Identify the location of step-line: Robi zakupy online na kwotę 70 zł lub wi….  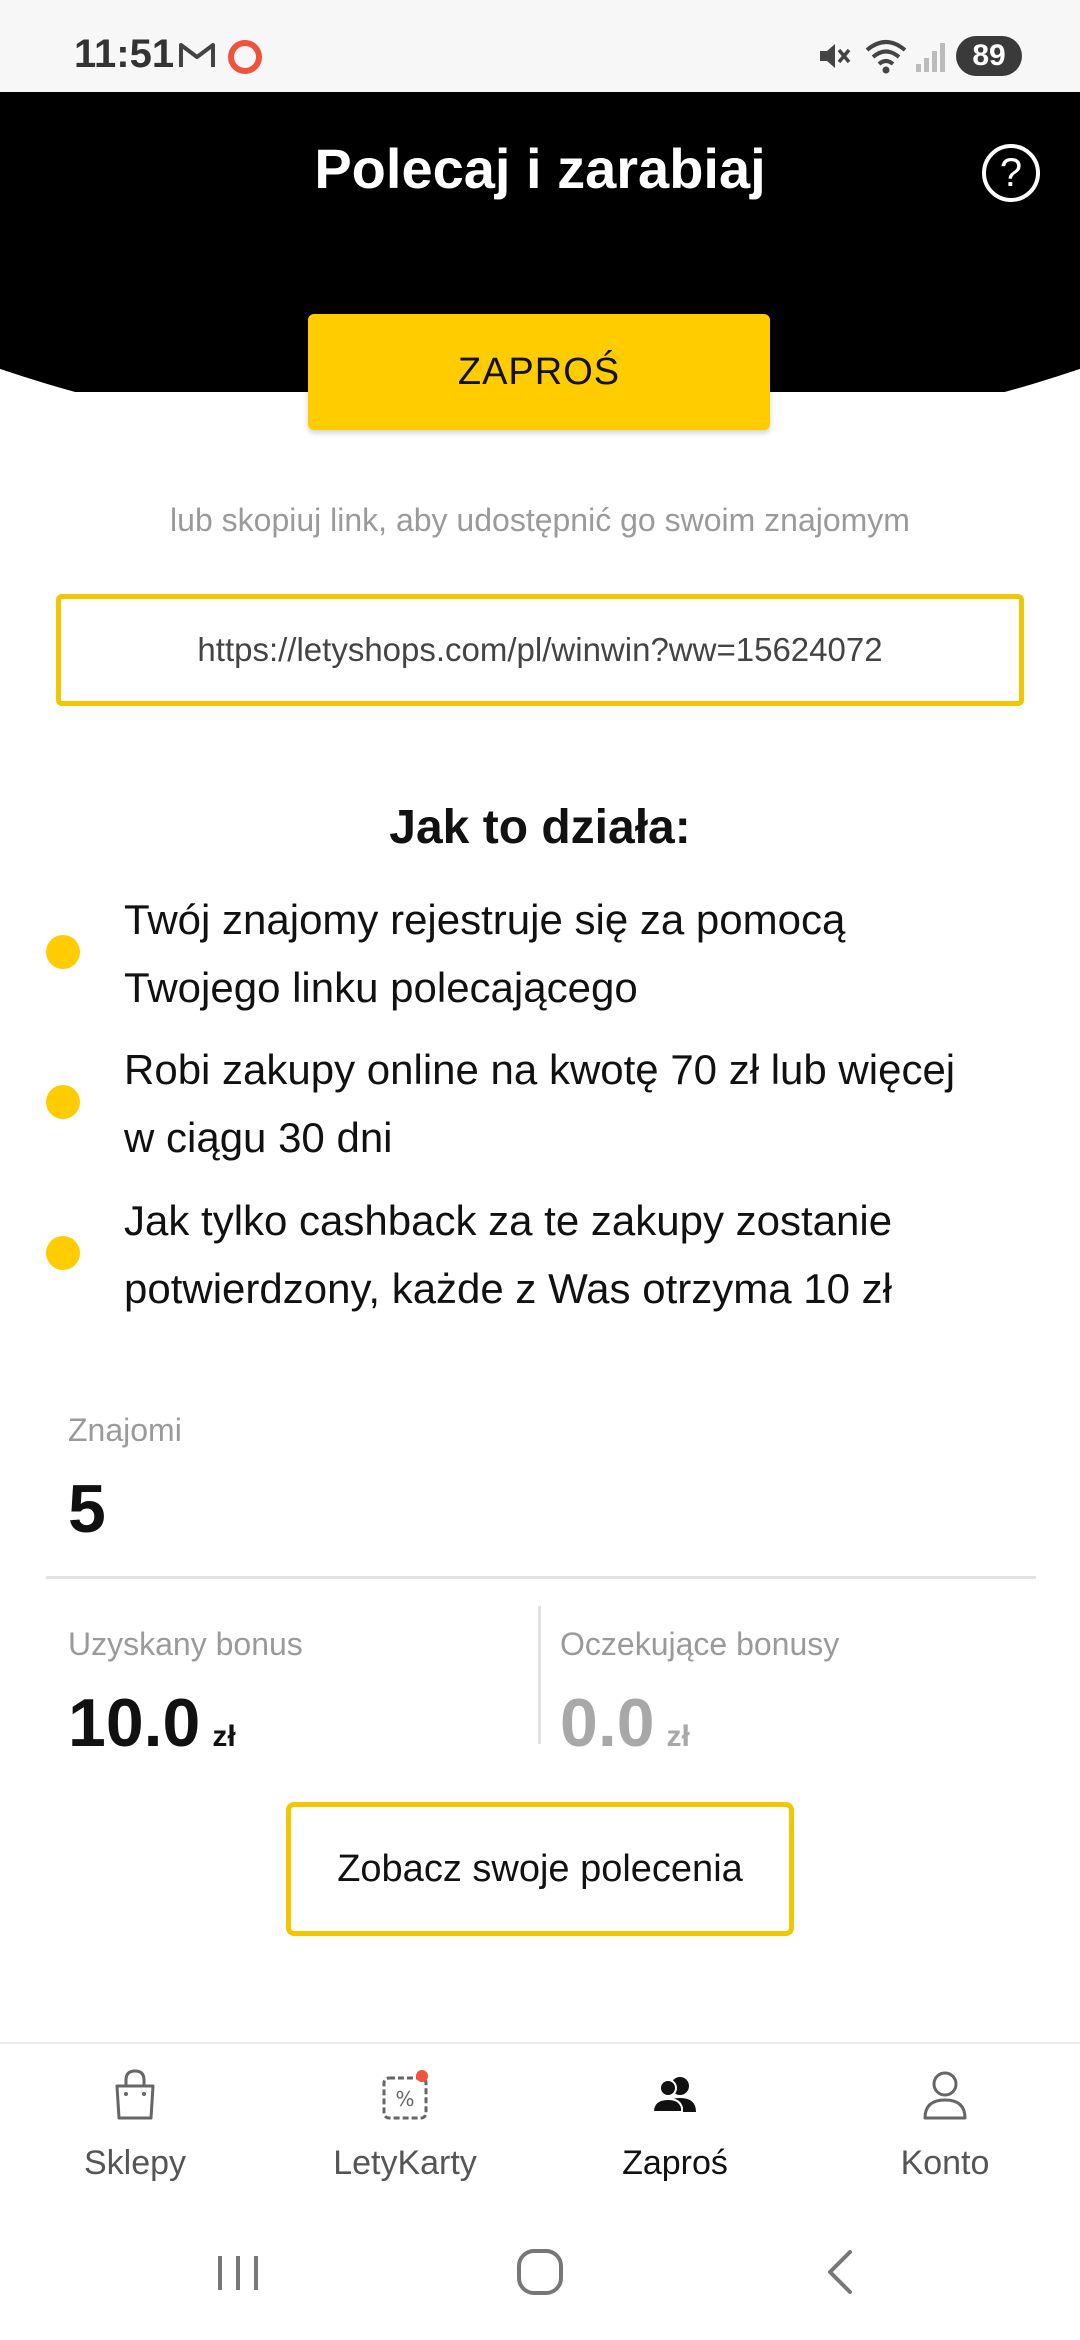
(540, 1069).